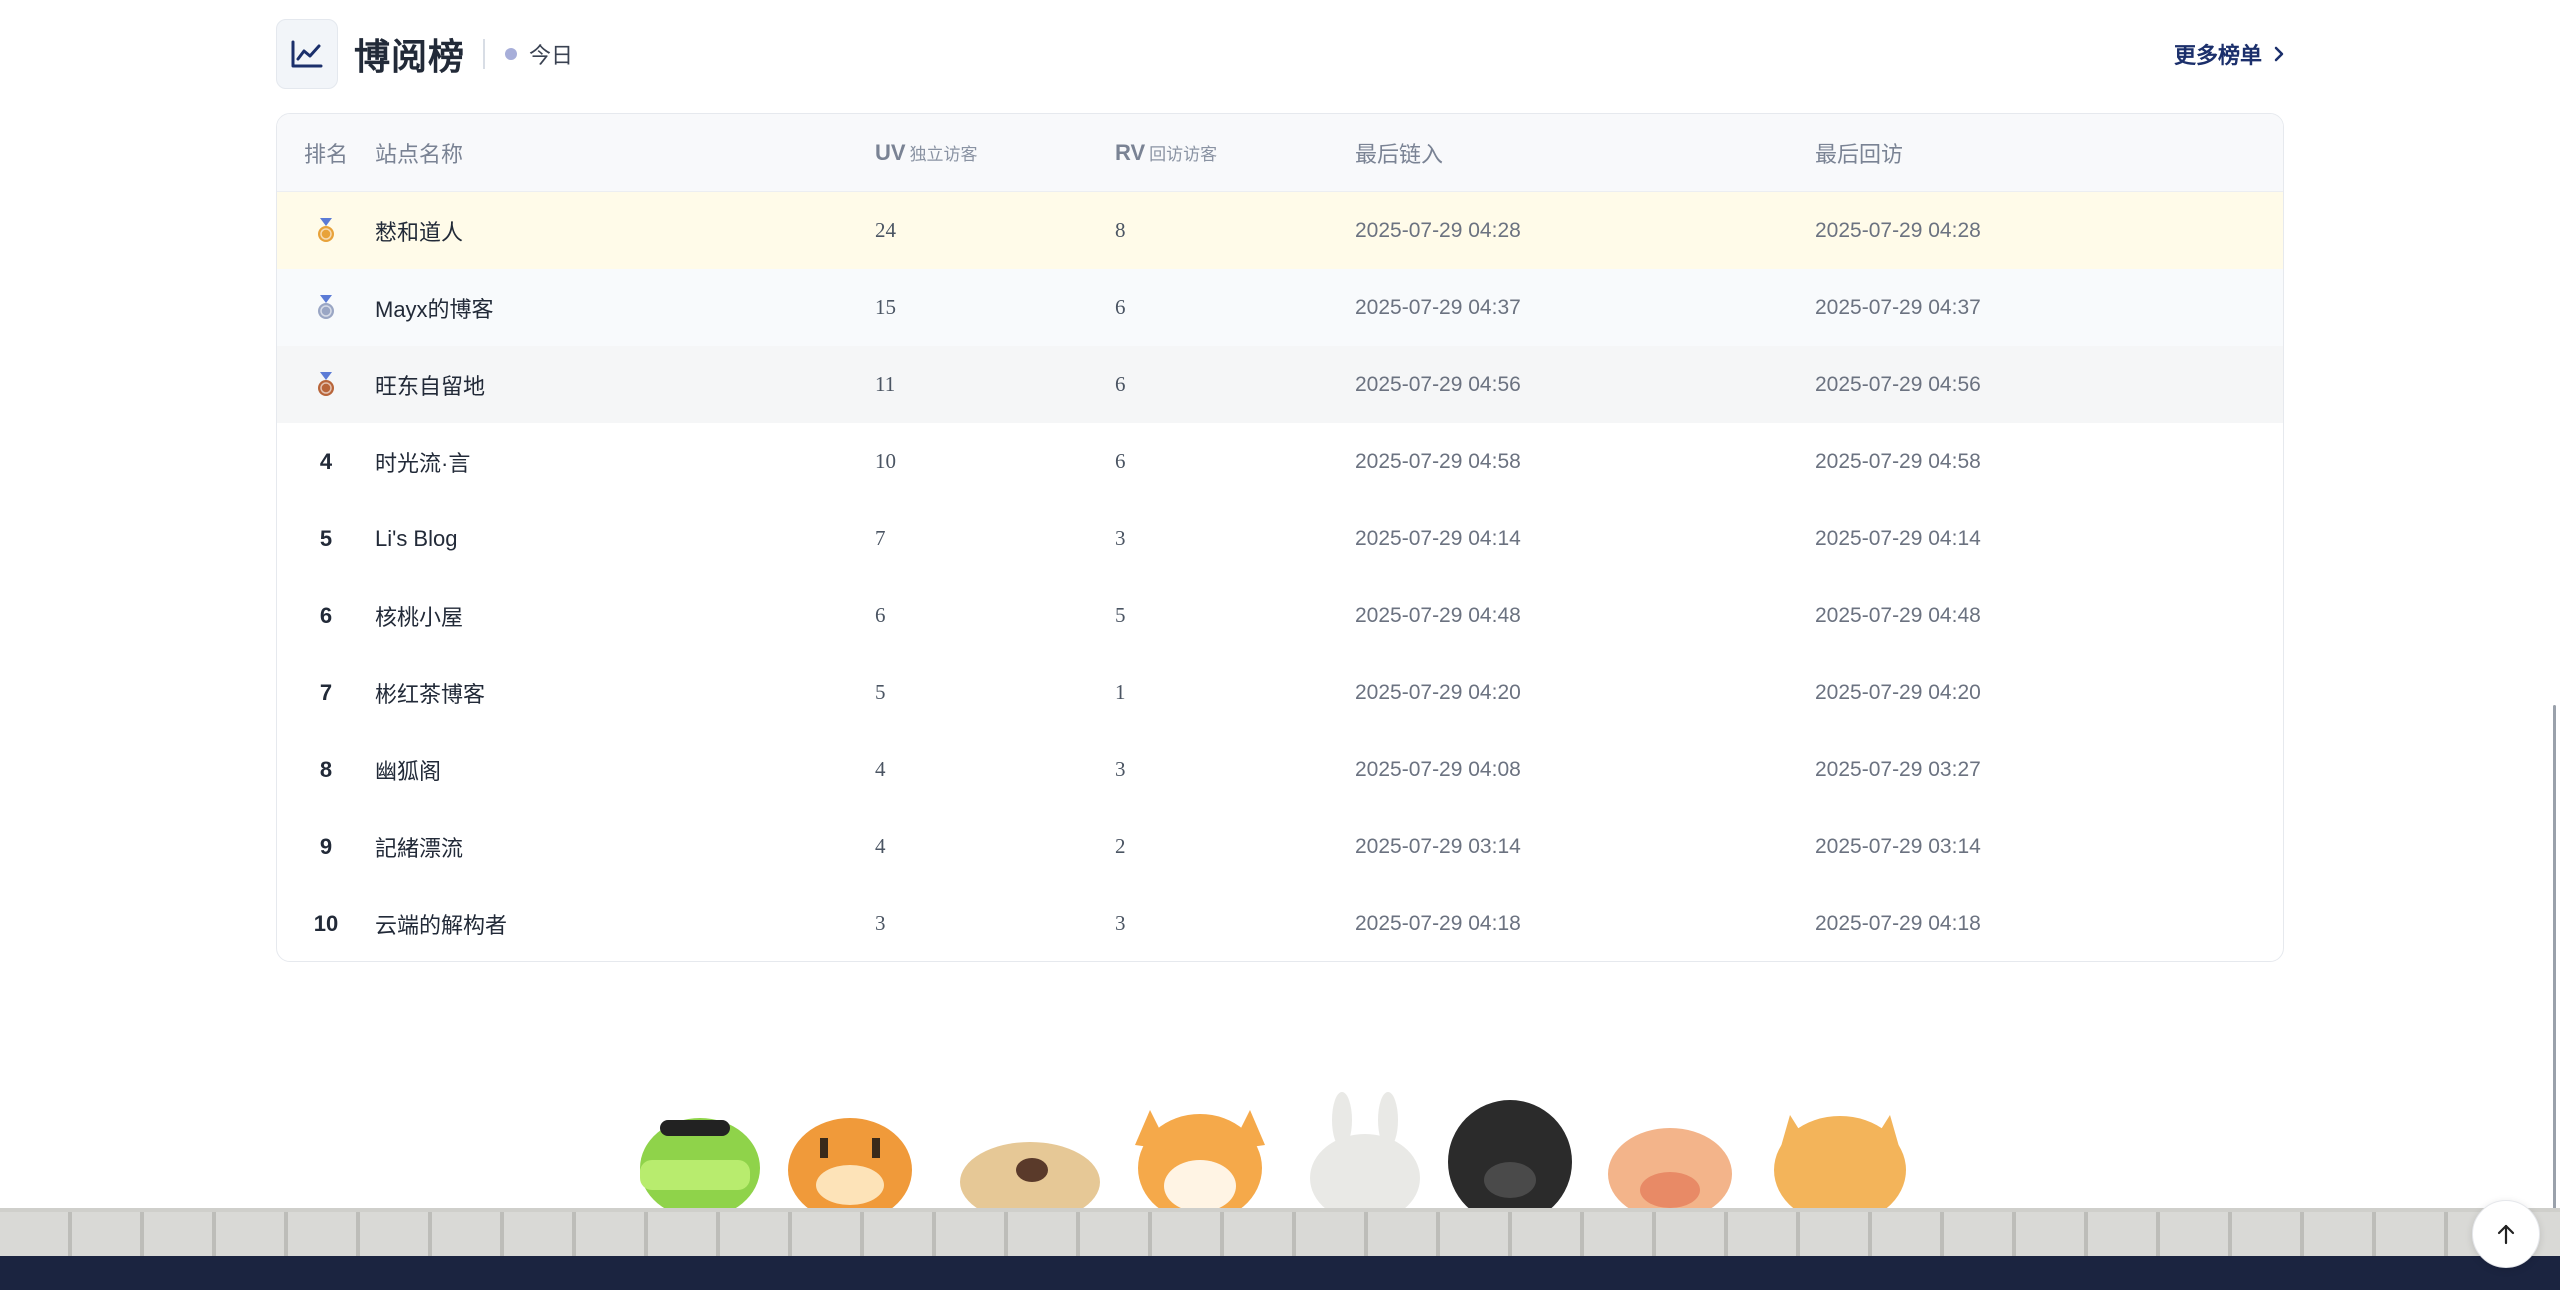  What do you see at coordinates (1898, 923) in the screenshot?
I see `last-visit-time: 2025-07-29 04:18` at bounding box center [1898, 923].